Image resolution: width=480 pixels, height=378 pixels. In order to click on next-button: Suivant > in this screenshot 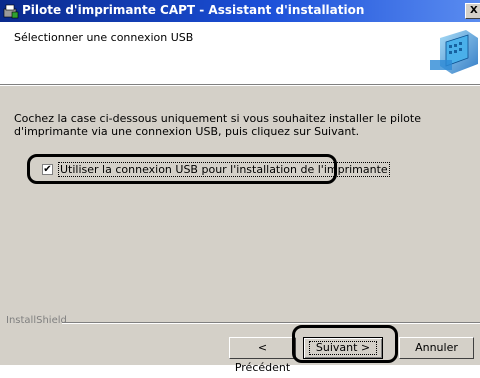, I will do `click(343, 348)`.